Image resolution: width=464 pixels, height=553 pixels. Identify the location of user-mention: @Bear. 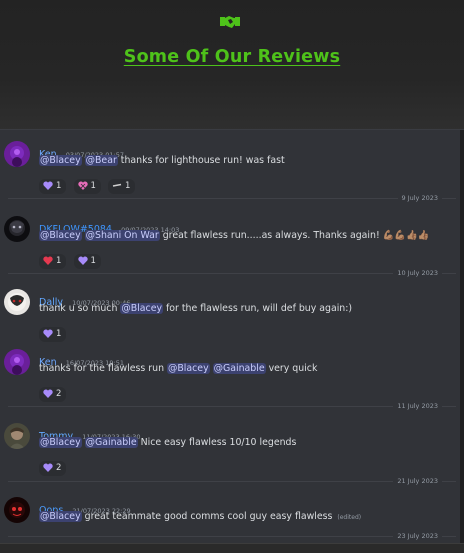
(101, 160).